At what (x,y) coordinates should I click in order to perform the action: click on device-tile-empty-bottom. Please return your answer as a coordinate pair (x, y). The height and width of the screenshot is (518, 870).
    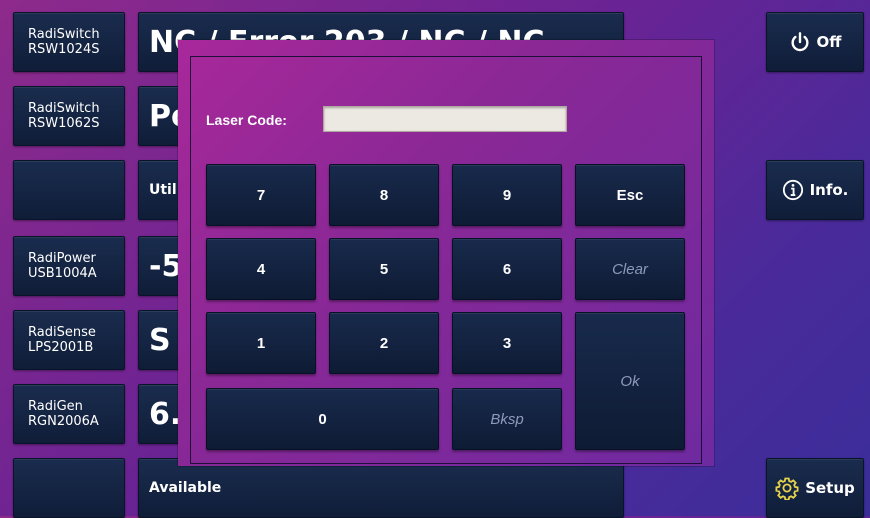
    Looking at the image, I should click on (69, 488).